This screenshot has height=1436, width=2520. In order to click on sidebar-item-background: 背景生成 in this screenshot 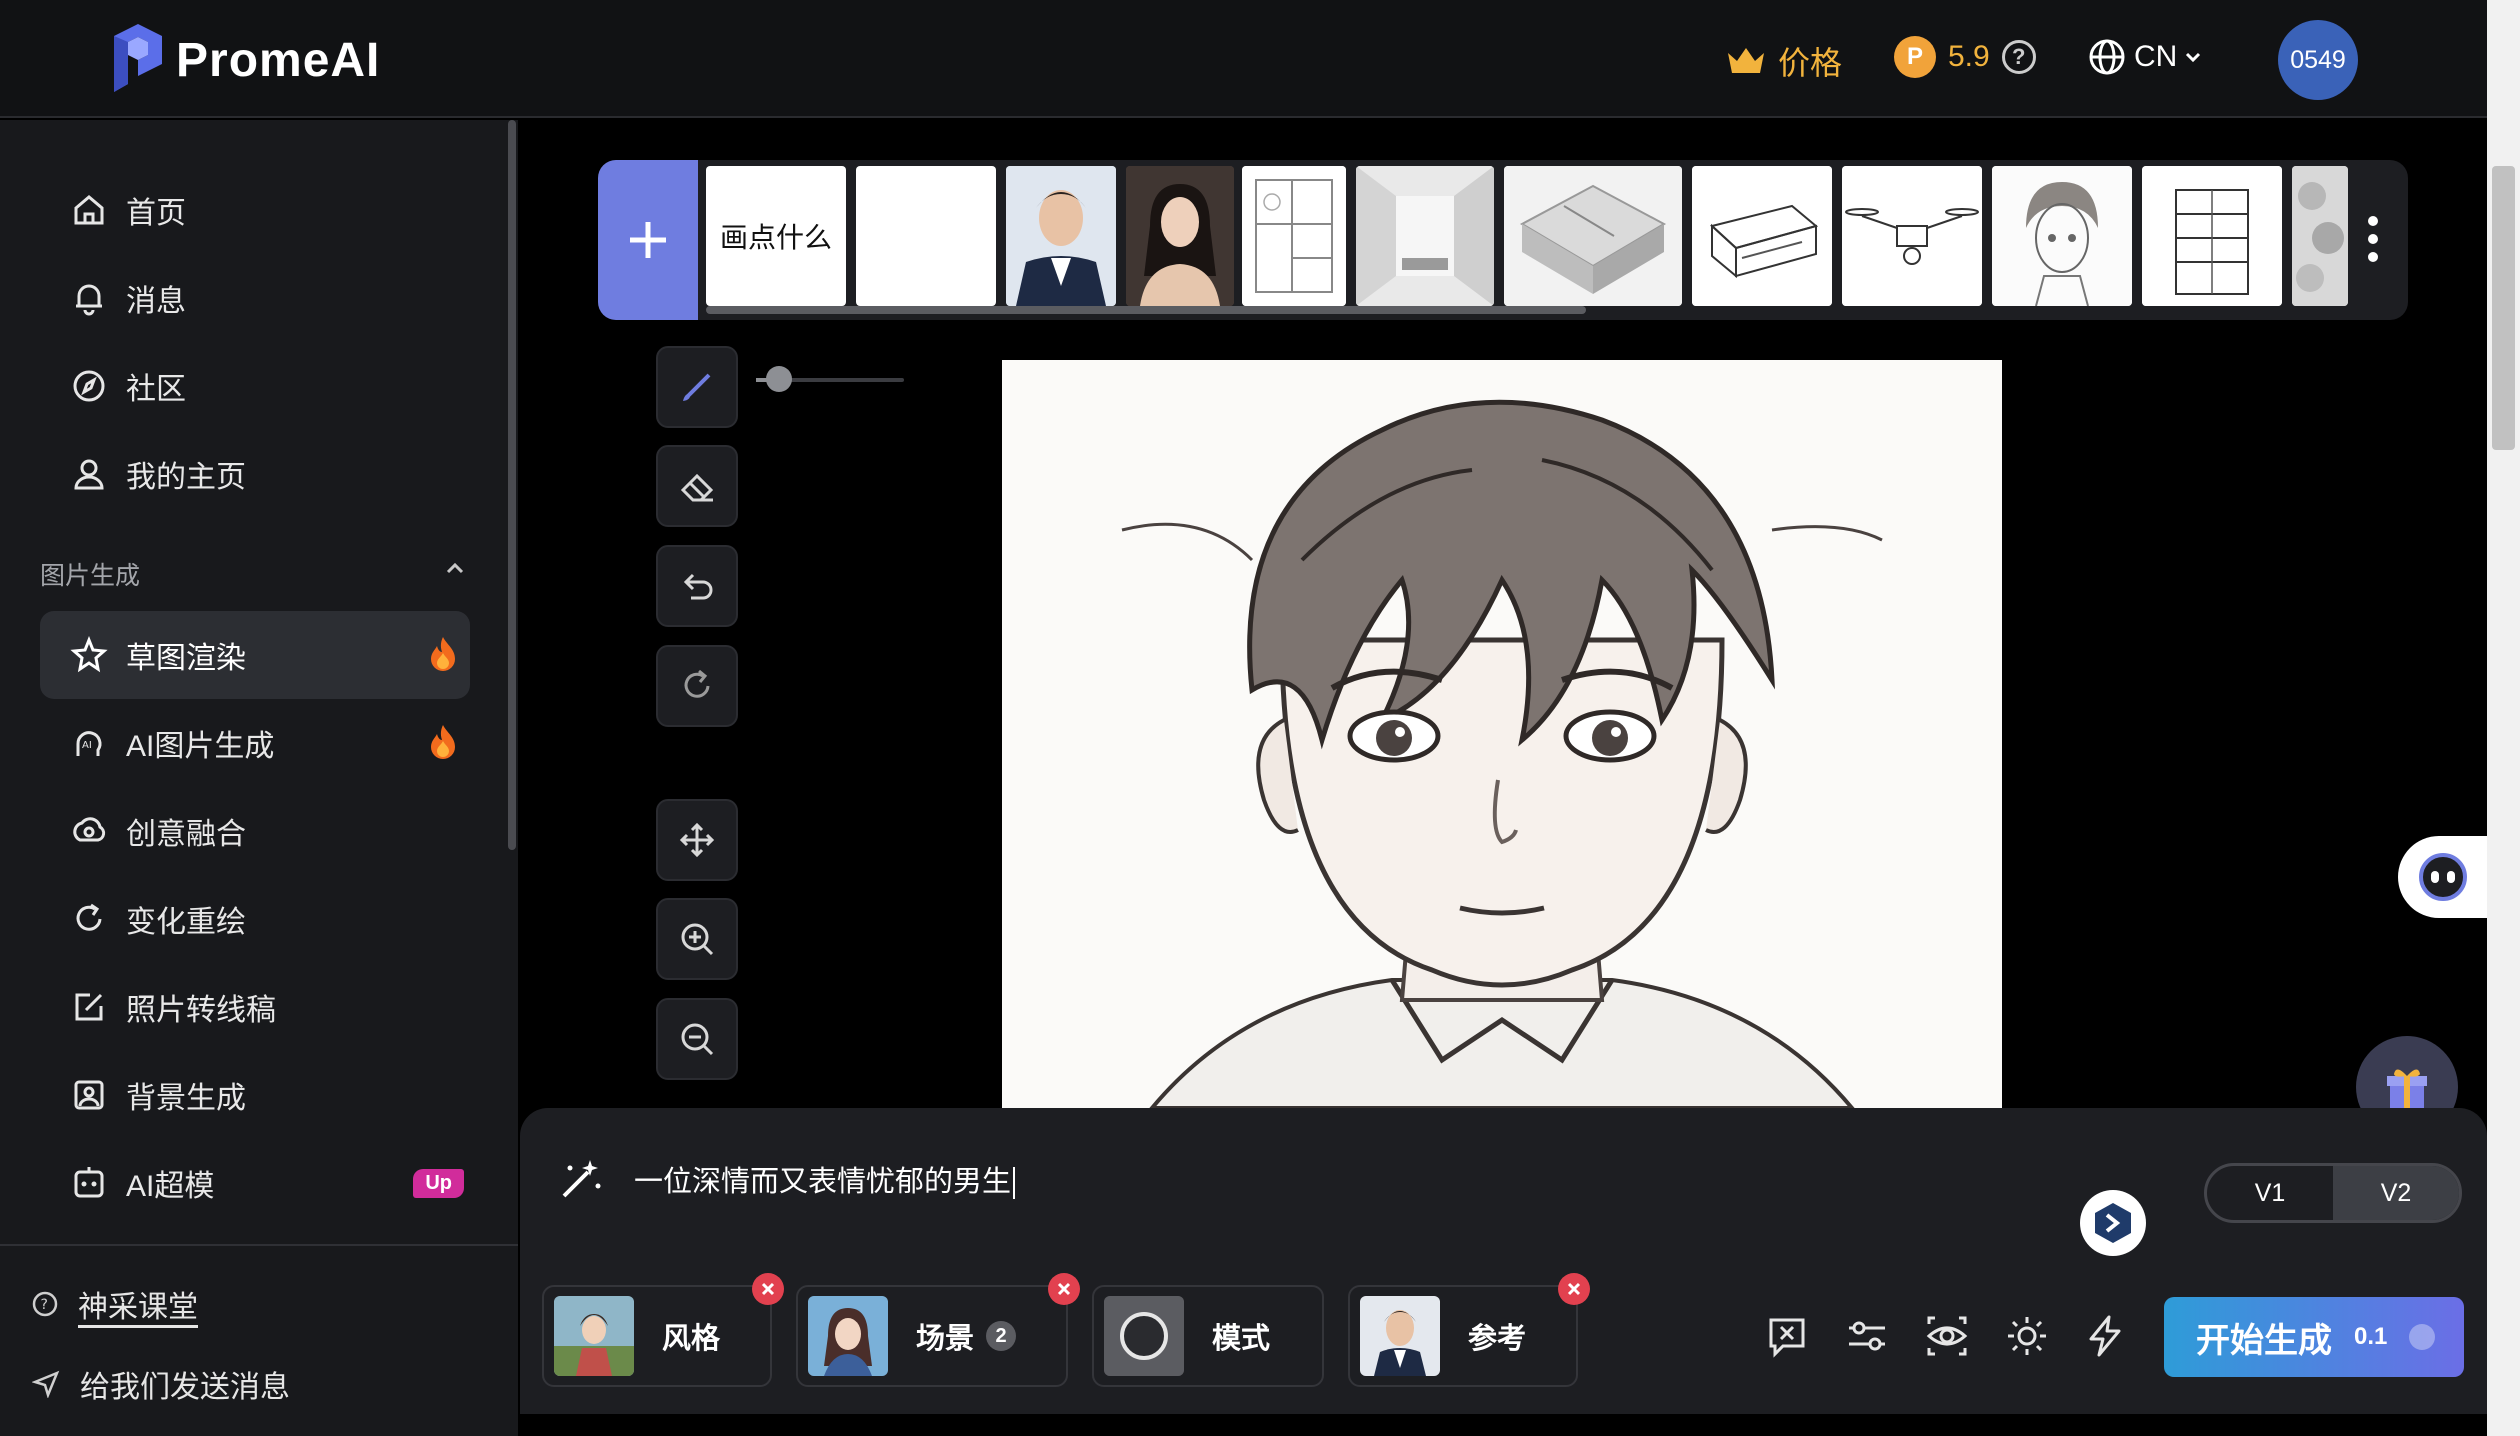, I will do `click(255, 1095)`.